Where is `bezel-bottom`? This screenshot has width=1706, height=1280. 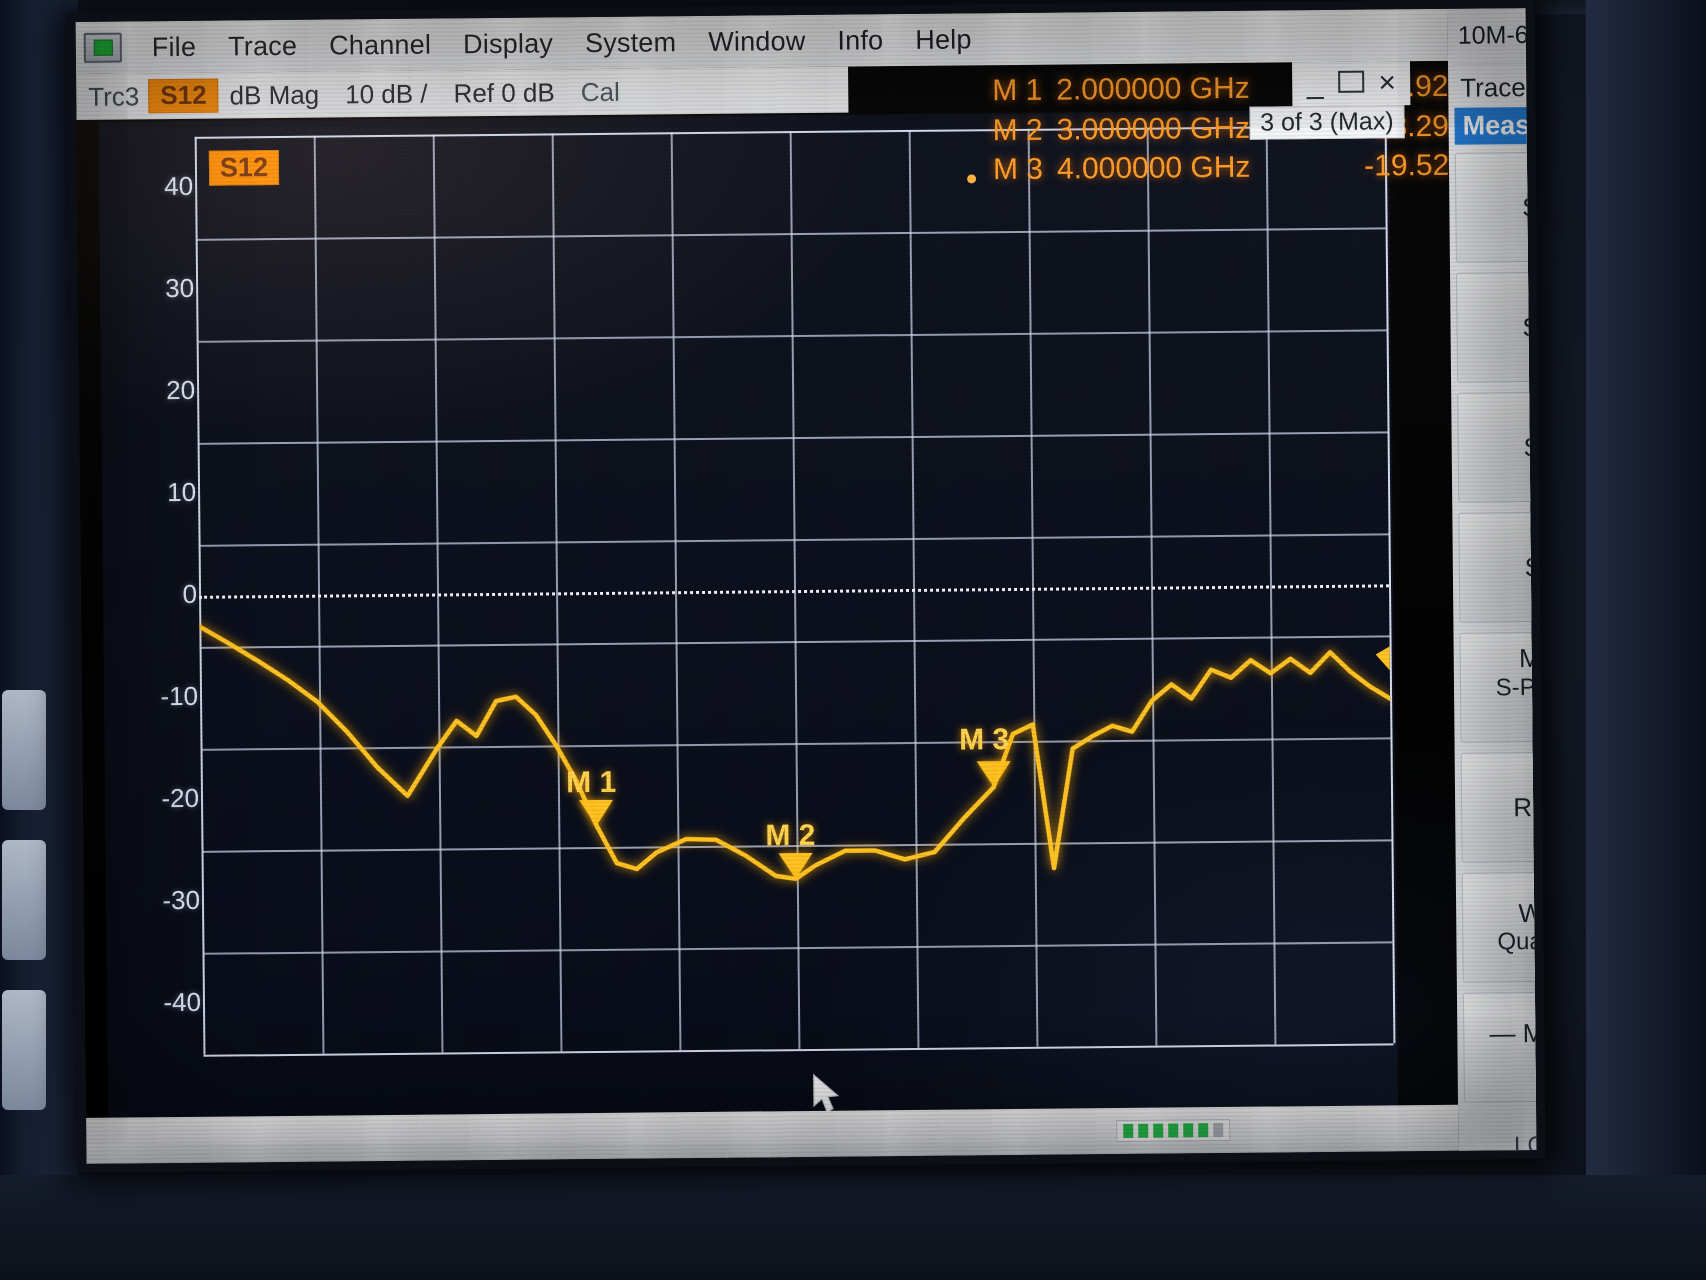
bezel-bottom is located at coordinates (853, 1227).